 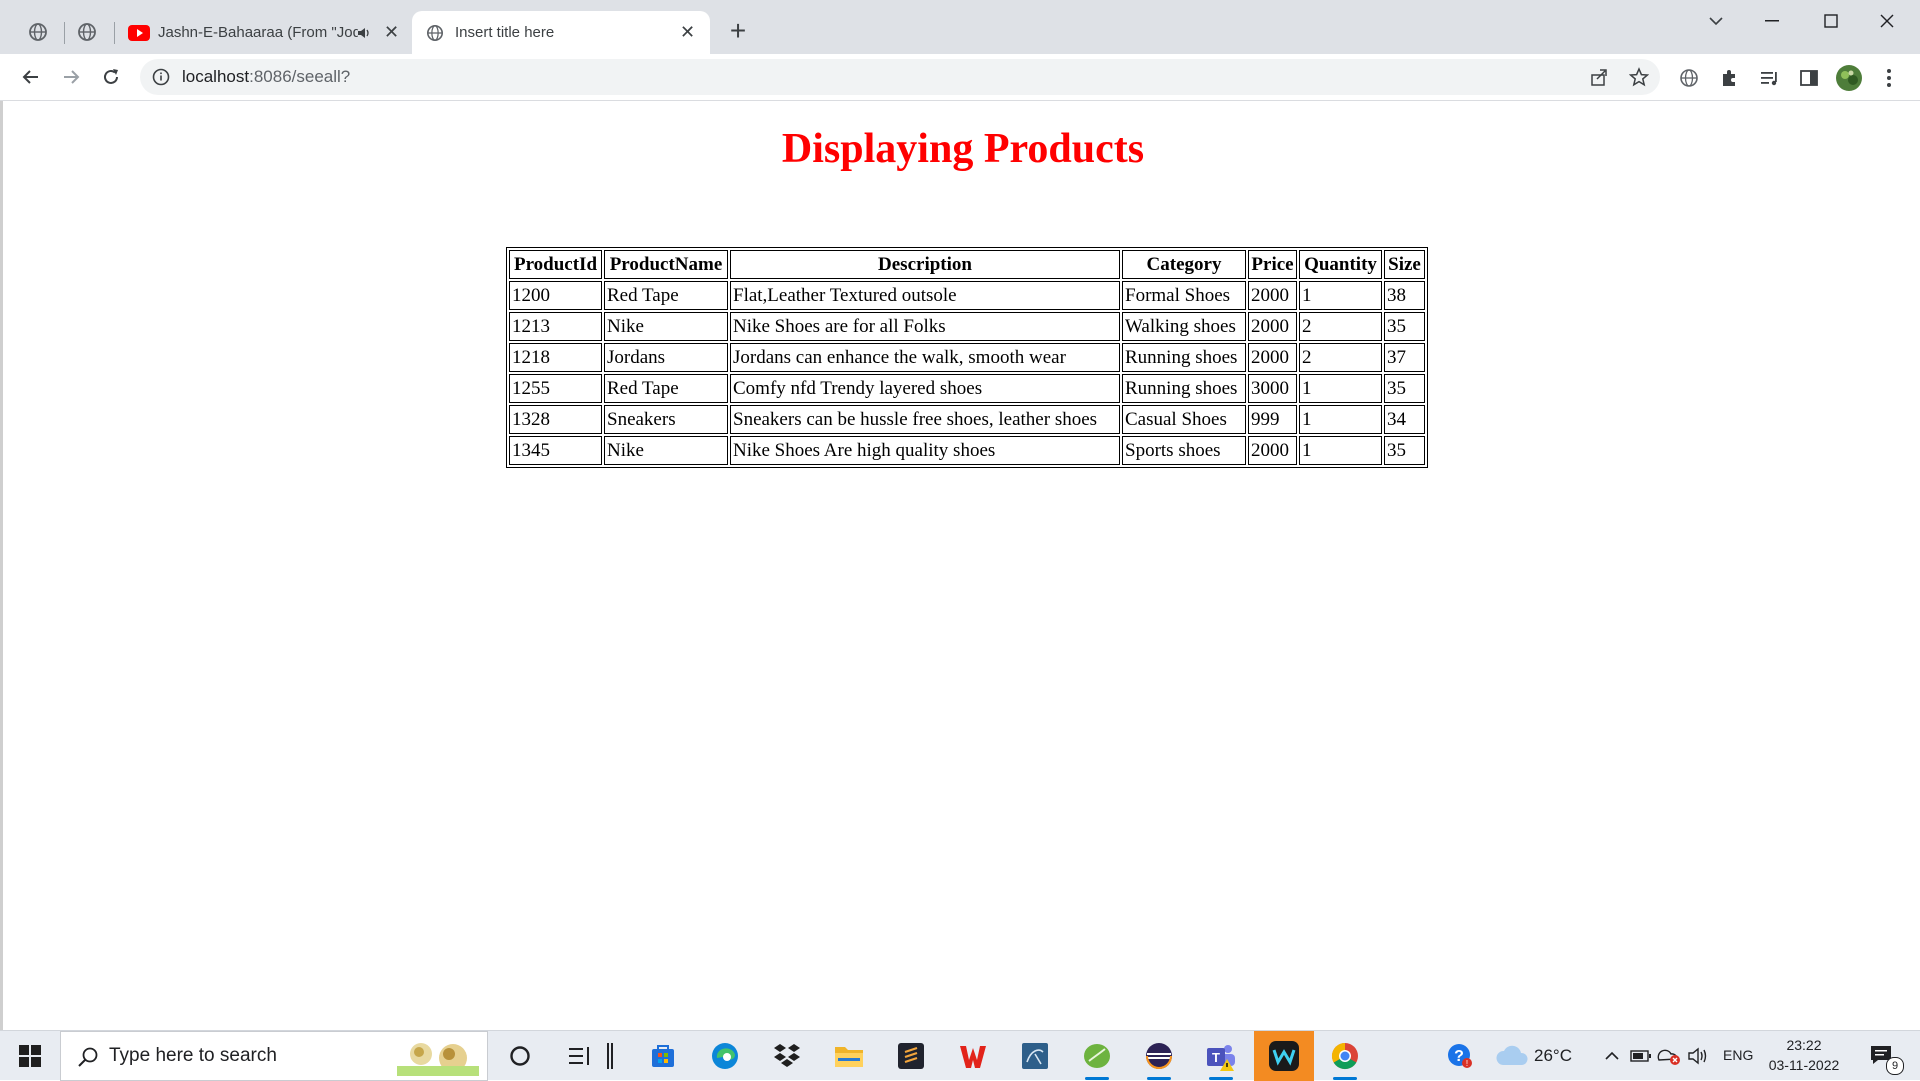 I want to click on table-cell: Running shoes, so click(x=1184, y=388).